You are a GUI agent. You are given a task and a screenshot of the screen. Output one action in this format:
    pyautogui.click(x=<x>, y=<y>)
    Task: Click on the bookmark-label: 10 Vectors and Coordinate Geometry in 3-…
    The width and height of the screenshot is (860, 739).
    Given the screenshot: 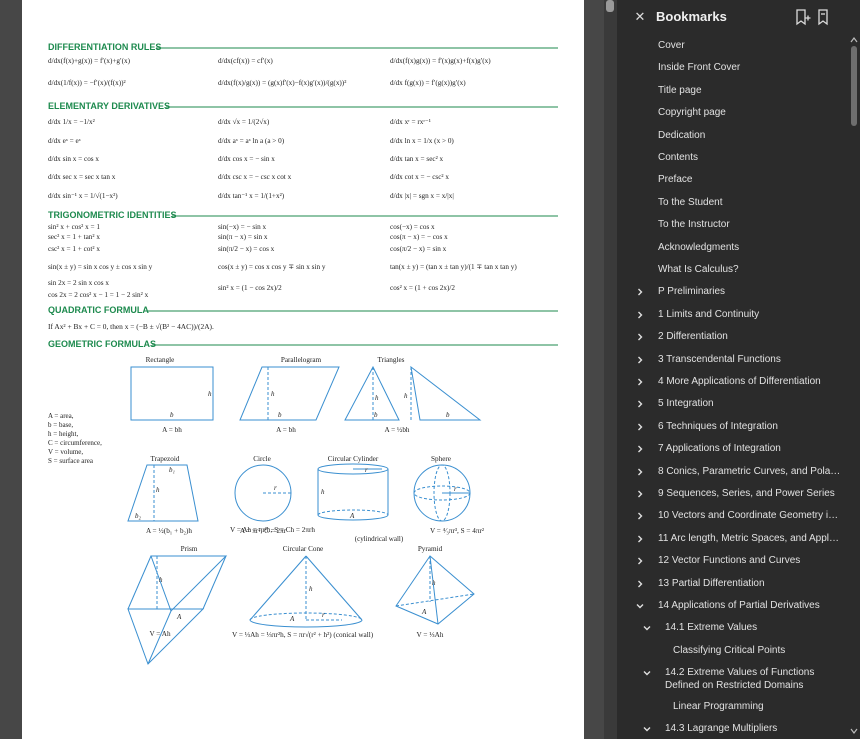 What is the action you would take?
    pyautogui.click(x=749, y=516)
    